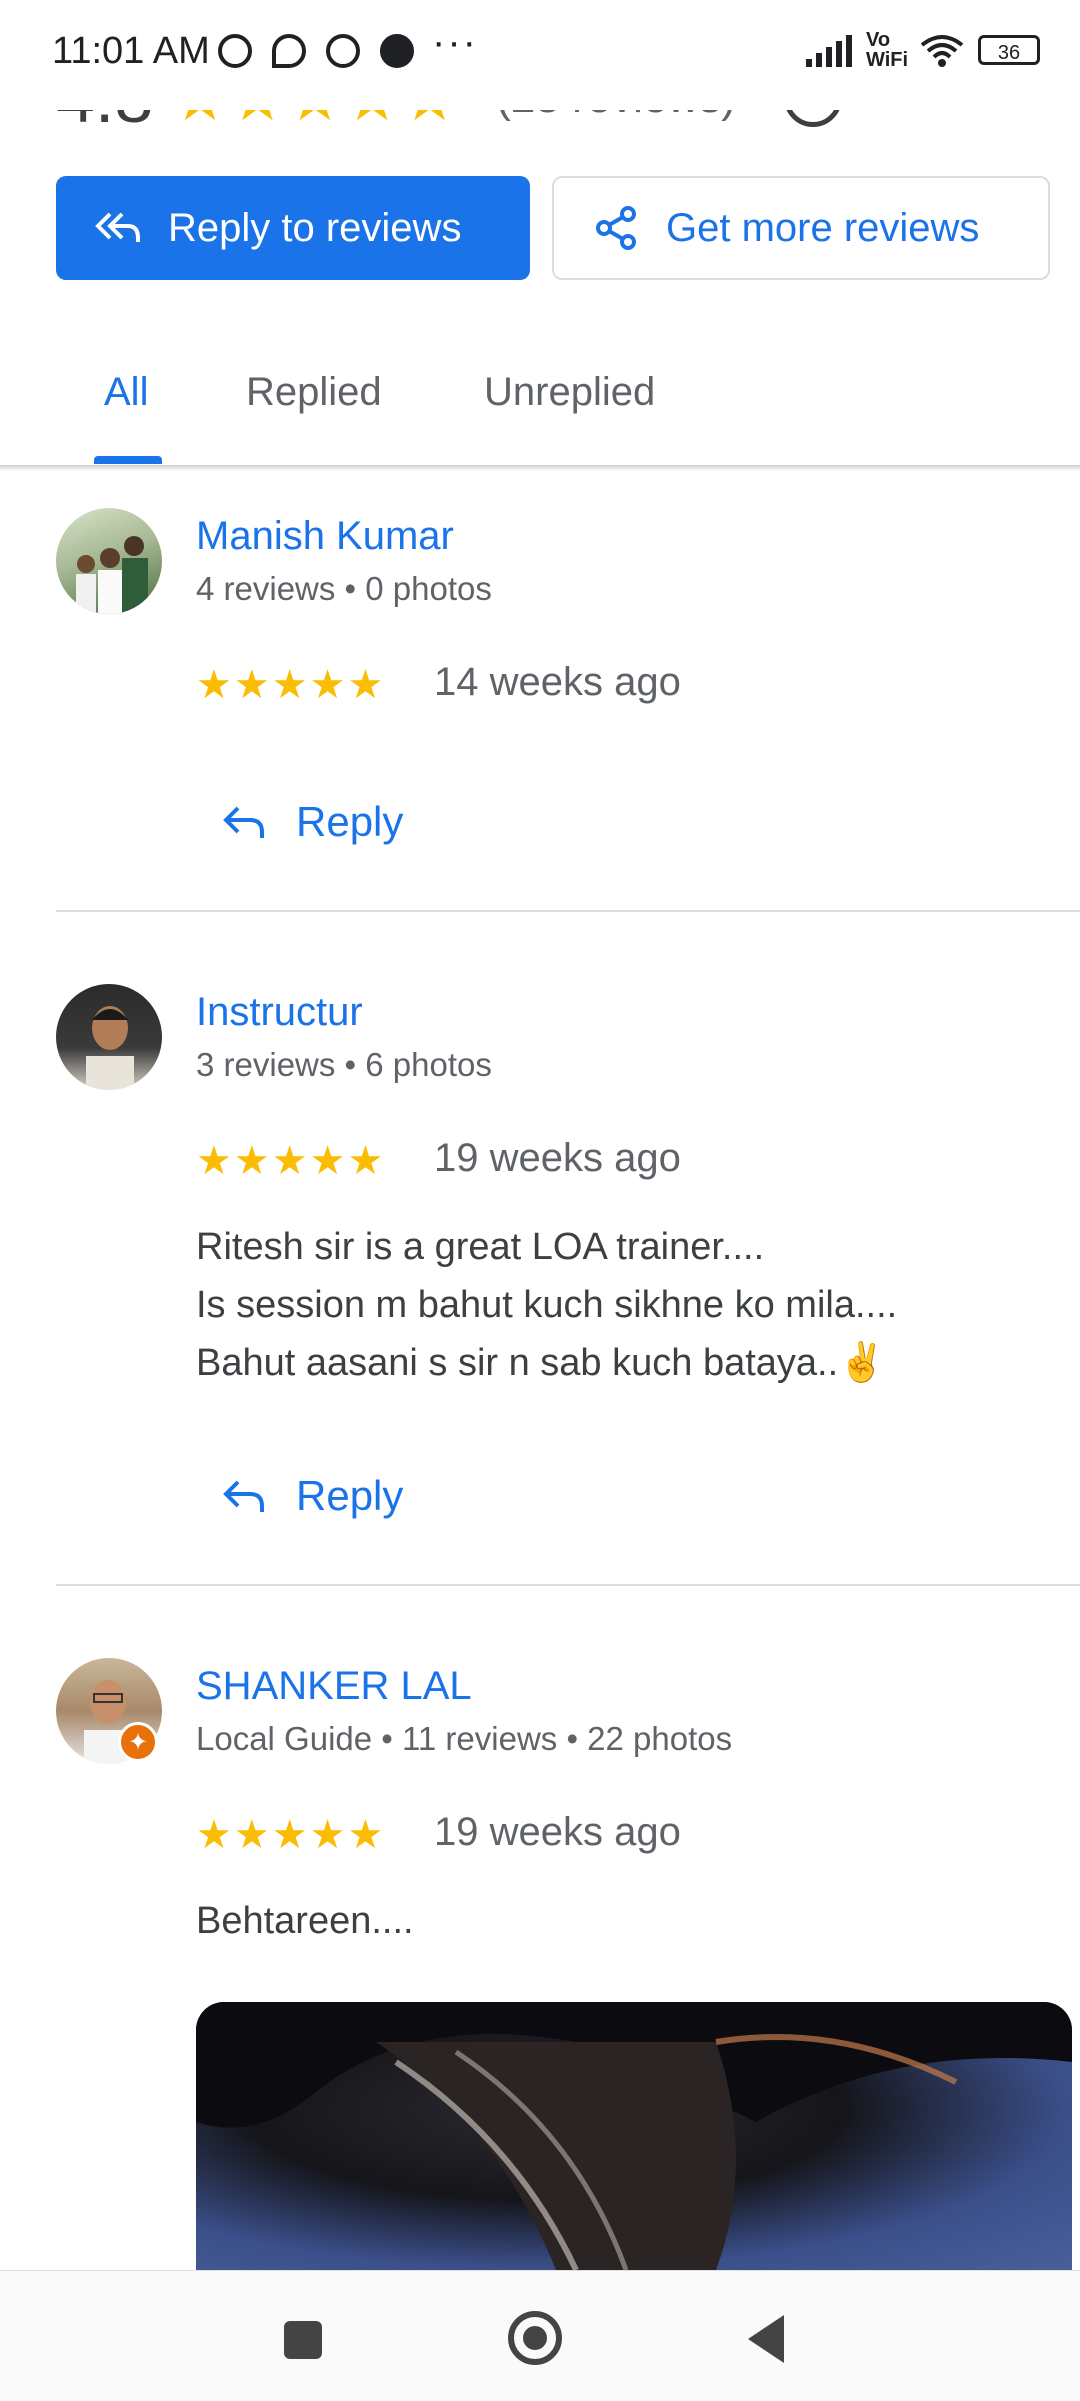 Image resolution: width=1080 pixels, height=2401 pixels. I want to click on back-button, so click(766, 2339).